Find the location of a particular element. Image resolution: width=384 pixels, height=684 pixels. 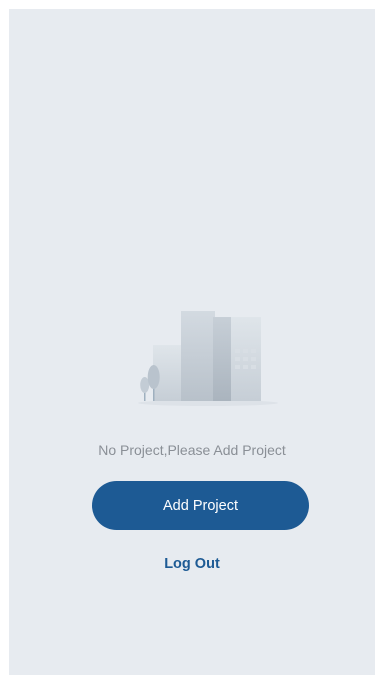

add-project-button-label: Add Project is located at coordinates (200, 505).